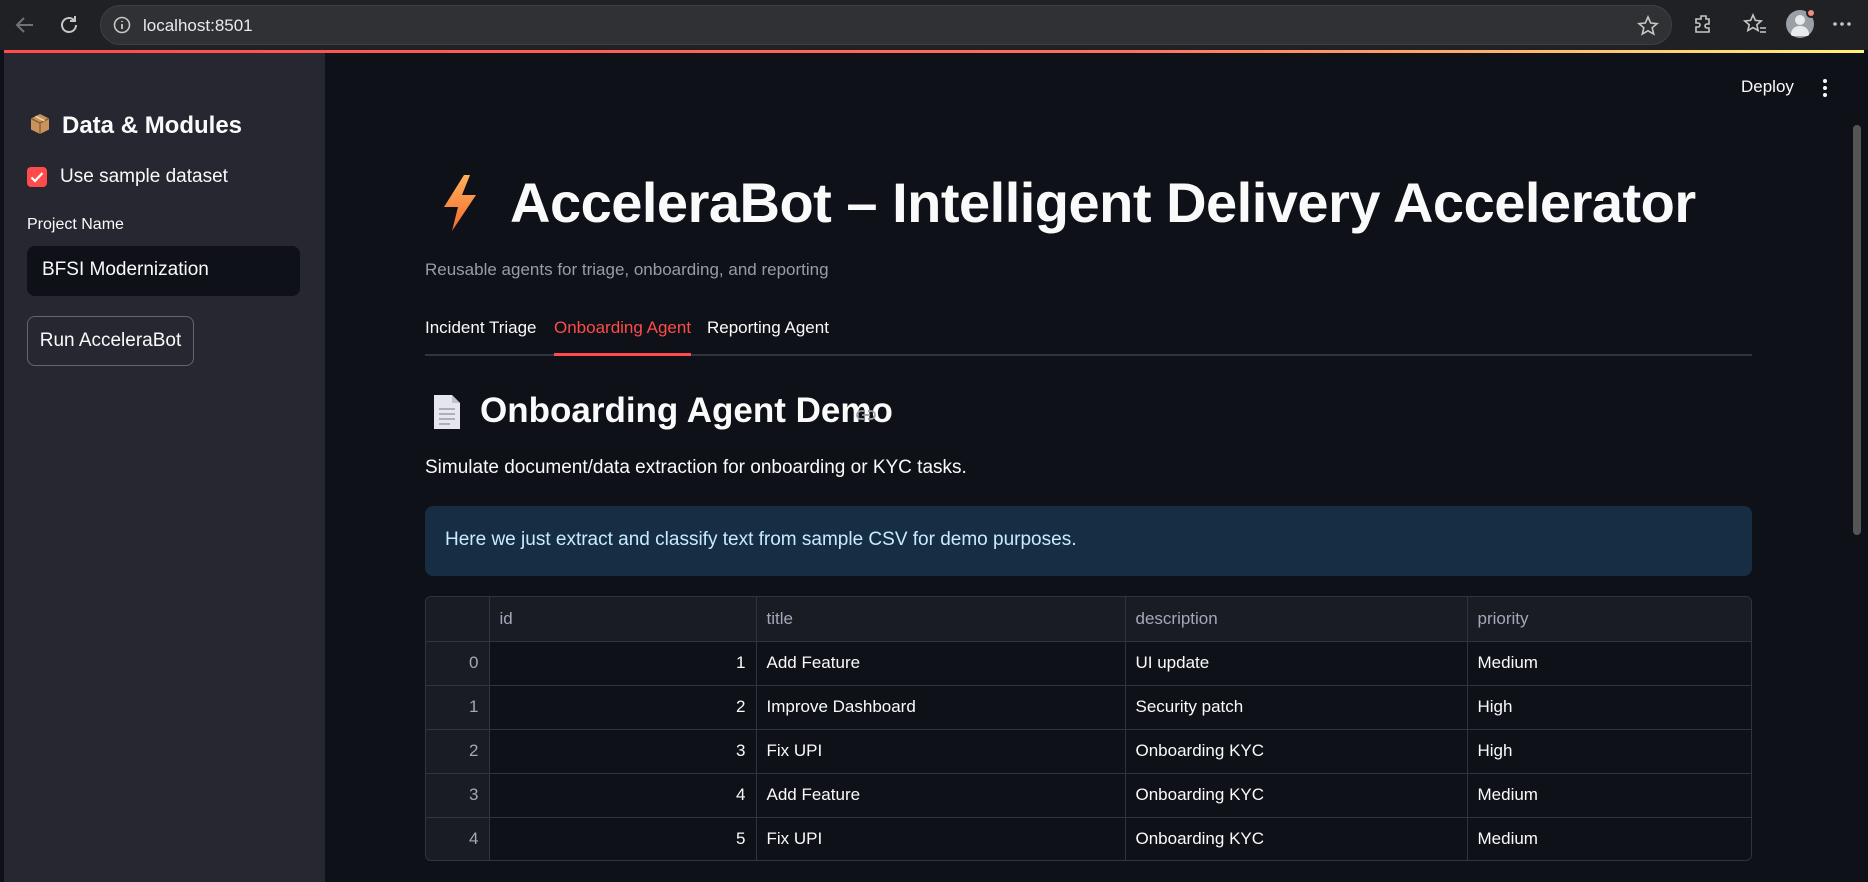 This screenshot has width=1868, height=882. I want to click on sidebar-heading: Data & Modules, so click(135, 126).